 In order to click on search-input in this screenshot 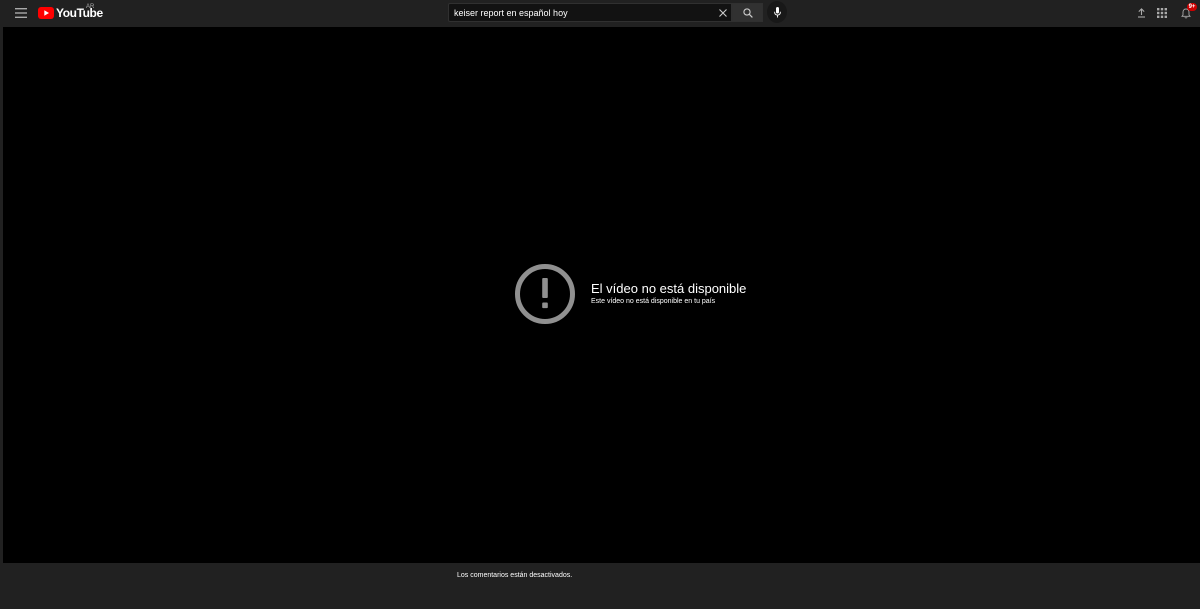, I will do `click(579, 12)`.